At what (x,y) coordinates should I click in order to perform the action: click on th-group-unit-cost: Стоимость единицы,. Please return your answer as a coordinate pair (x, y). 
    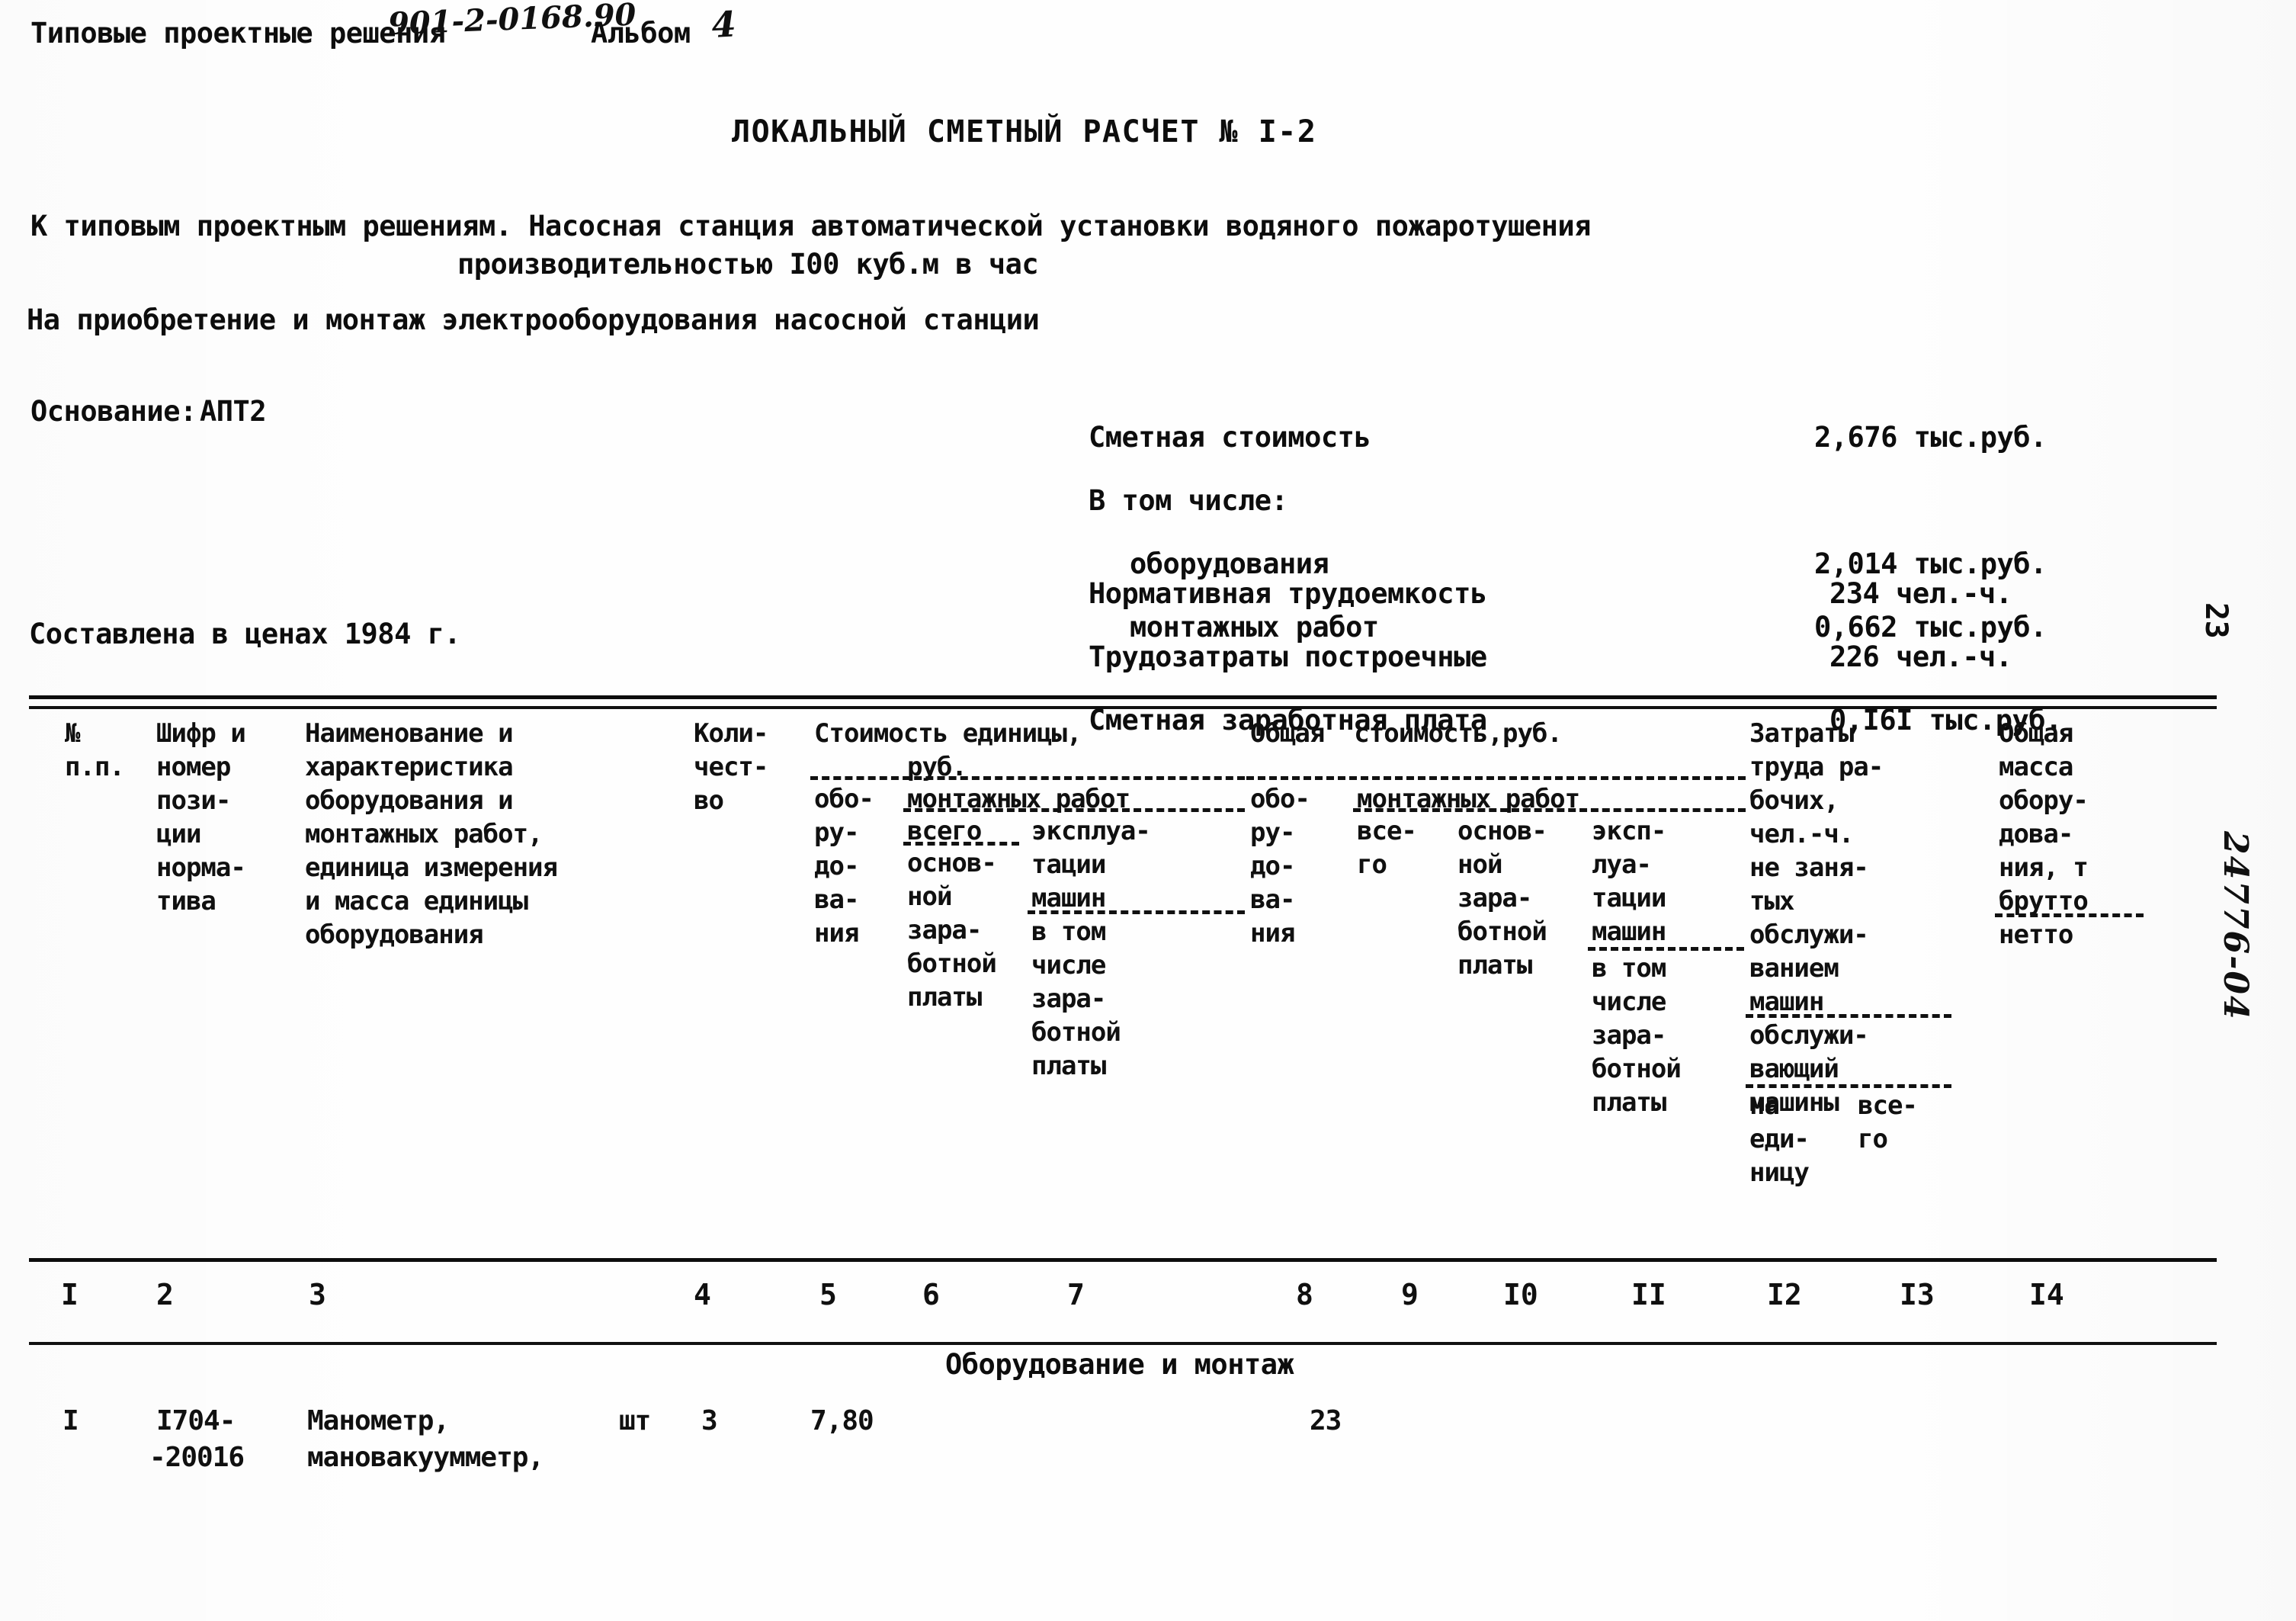
    Looking at the image, I should click on (948, 733).